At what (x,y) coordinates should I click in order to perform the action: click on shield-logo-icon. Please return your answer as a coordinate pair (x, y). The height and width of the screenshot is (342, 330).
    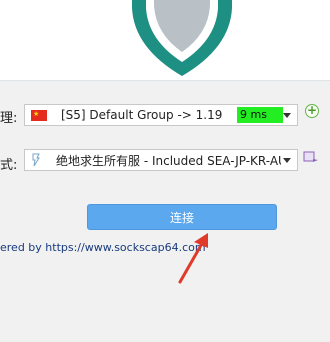
    Looking at the image, I should click on (182, 38).